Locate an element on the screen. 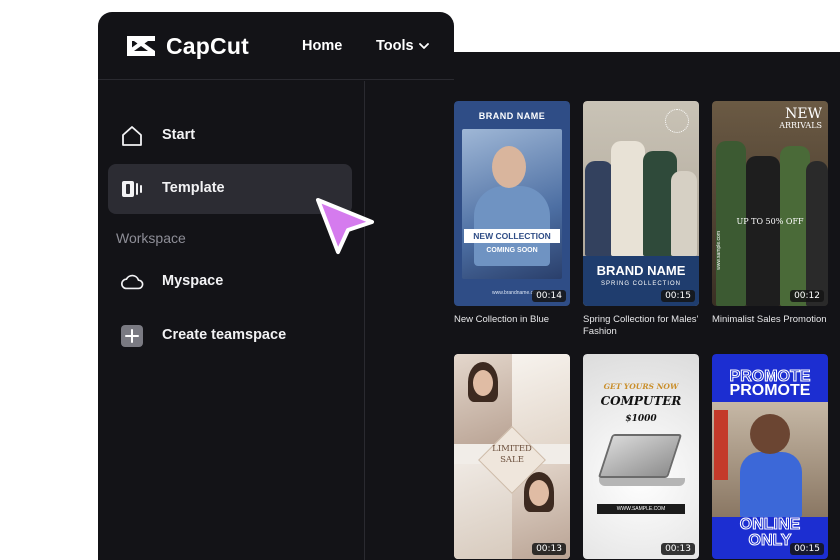 This screenshot has width=840, height=560. duration-badge: 00:12 is located at coordinates (807, 296).